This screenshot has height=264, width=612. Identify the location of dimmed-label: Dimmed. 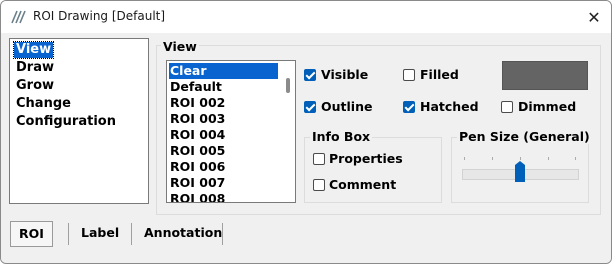
(547, 106).